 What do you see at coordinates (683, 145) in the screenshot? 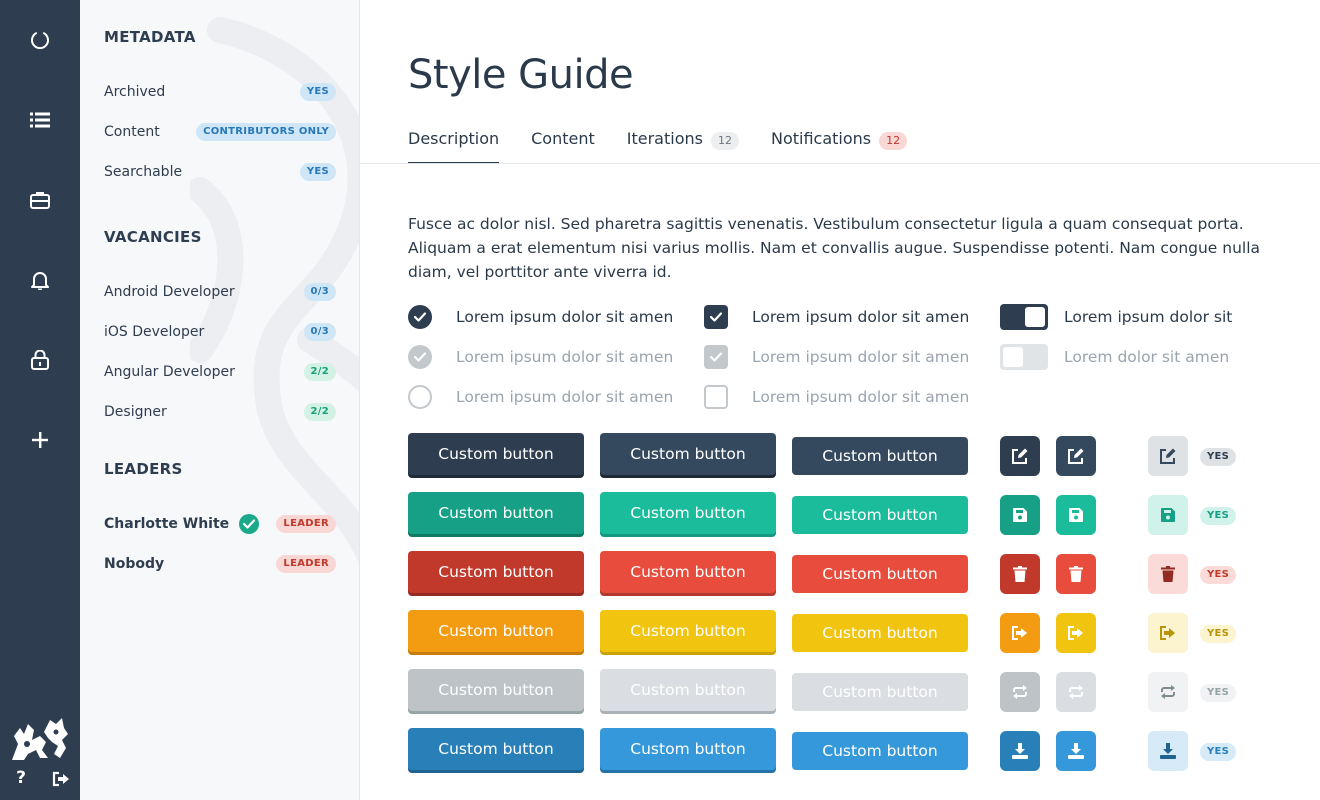
I see `tab-iterations: Iterations 12` at bounding box center [683, 145].